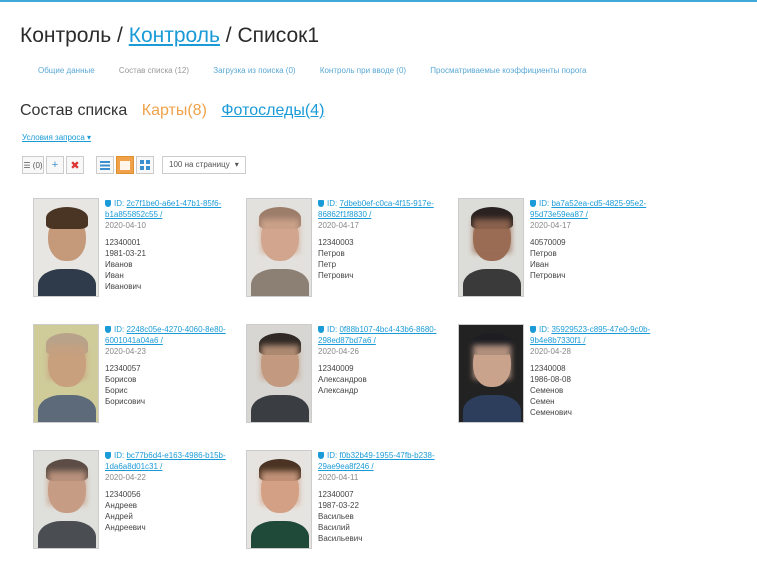  Describe the element at coordinates (121, 505) in the screenshot. I see `person-field: Андреев` at that location.